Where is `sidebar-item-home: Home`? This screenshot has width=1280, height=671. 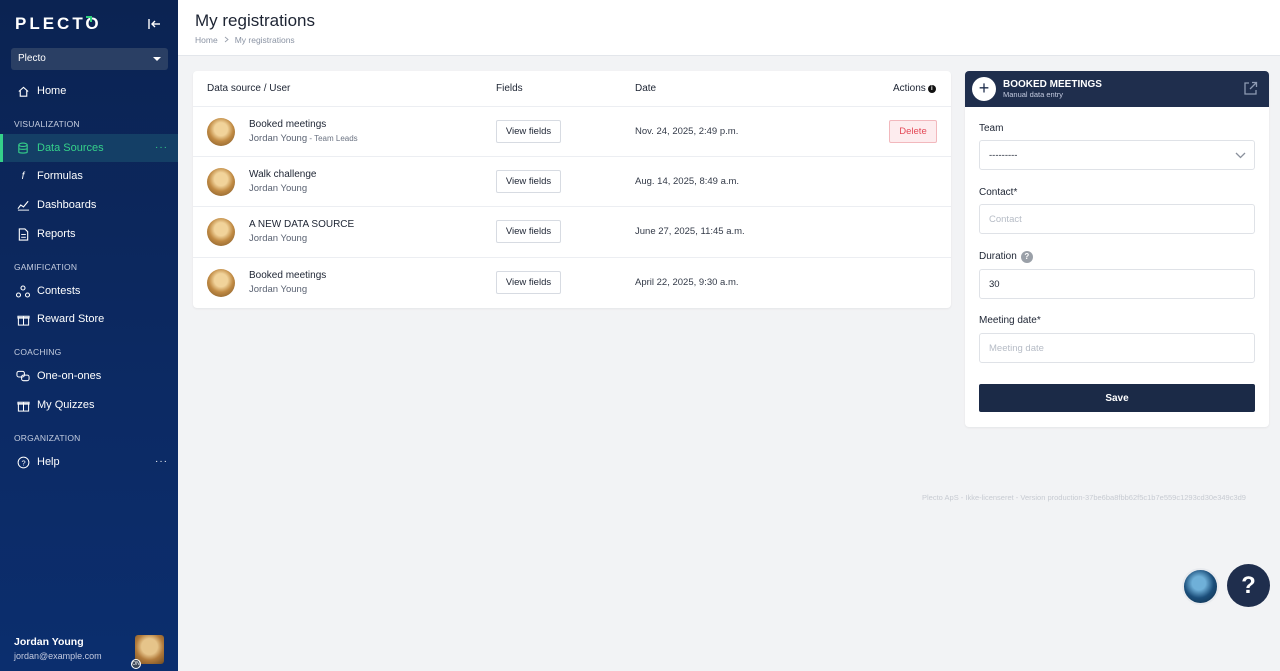
sidebar-item-home: Home is located at coordinates (89, 91).